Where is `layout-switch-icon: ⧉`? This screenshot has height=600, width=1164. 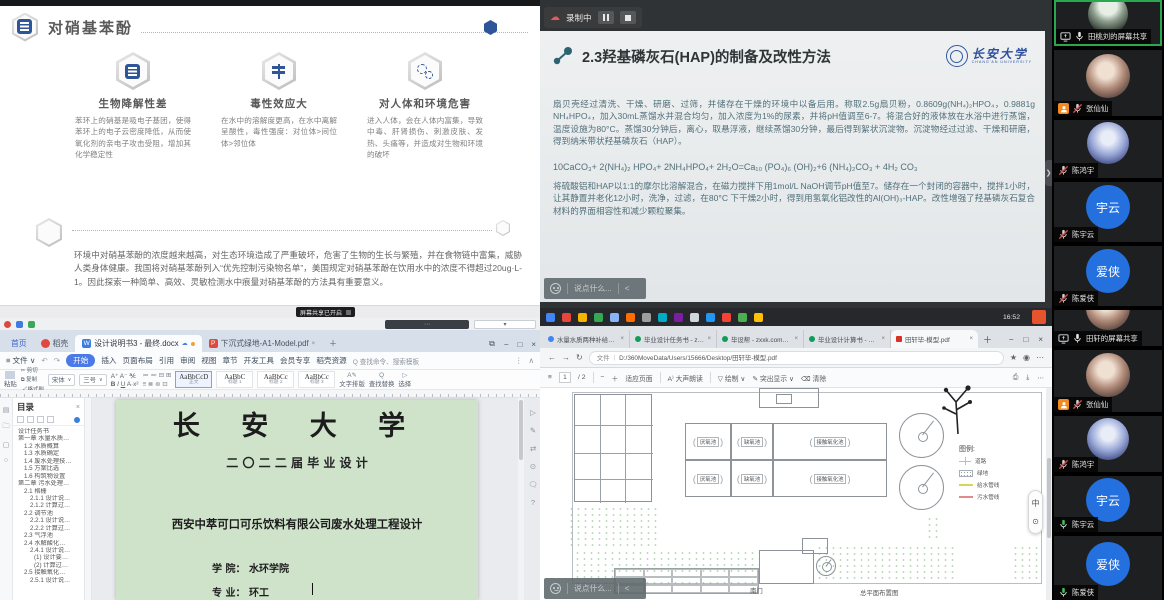 layout-switch-icon: ⧉ is located at coordinates (492, 344).